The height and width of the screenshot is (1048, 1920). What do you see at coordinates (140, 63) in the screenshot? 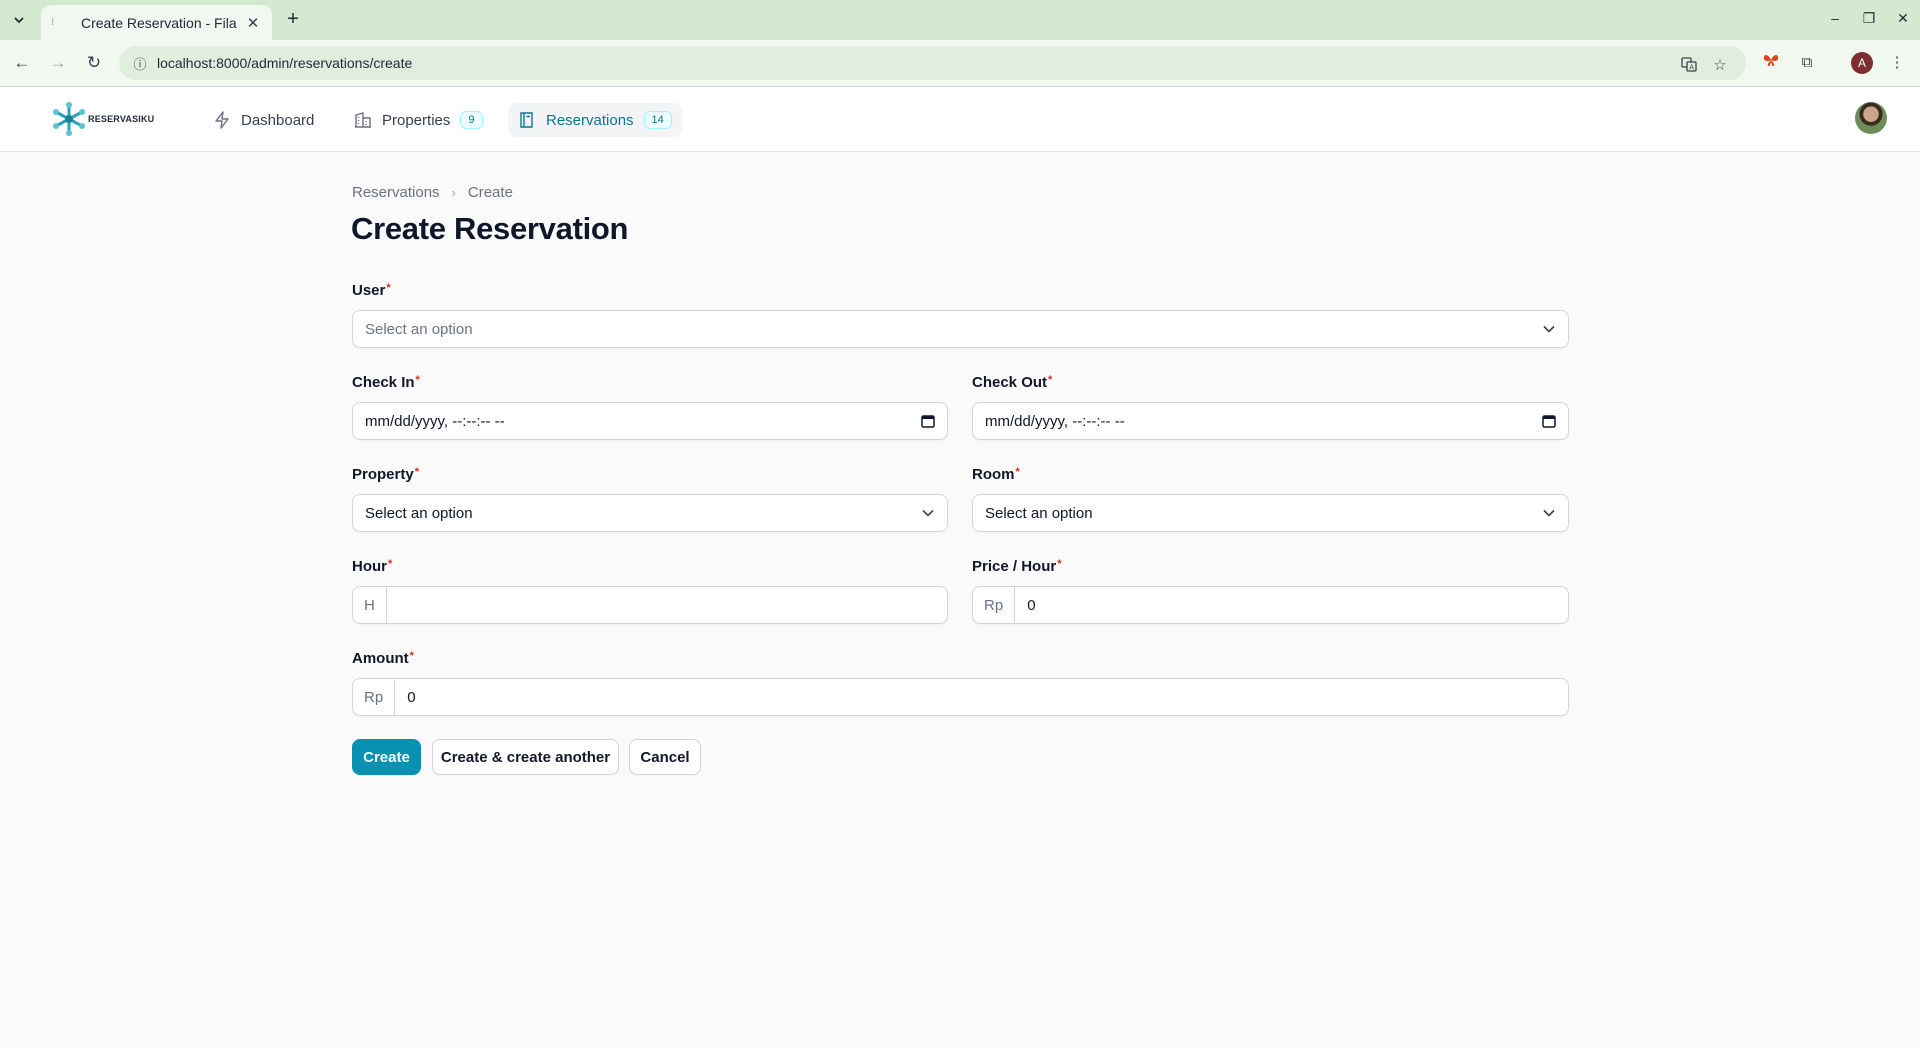
I see `site-info-icon: ⓘ` at bounding box center [140, 63].